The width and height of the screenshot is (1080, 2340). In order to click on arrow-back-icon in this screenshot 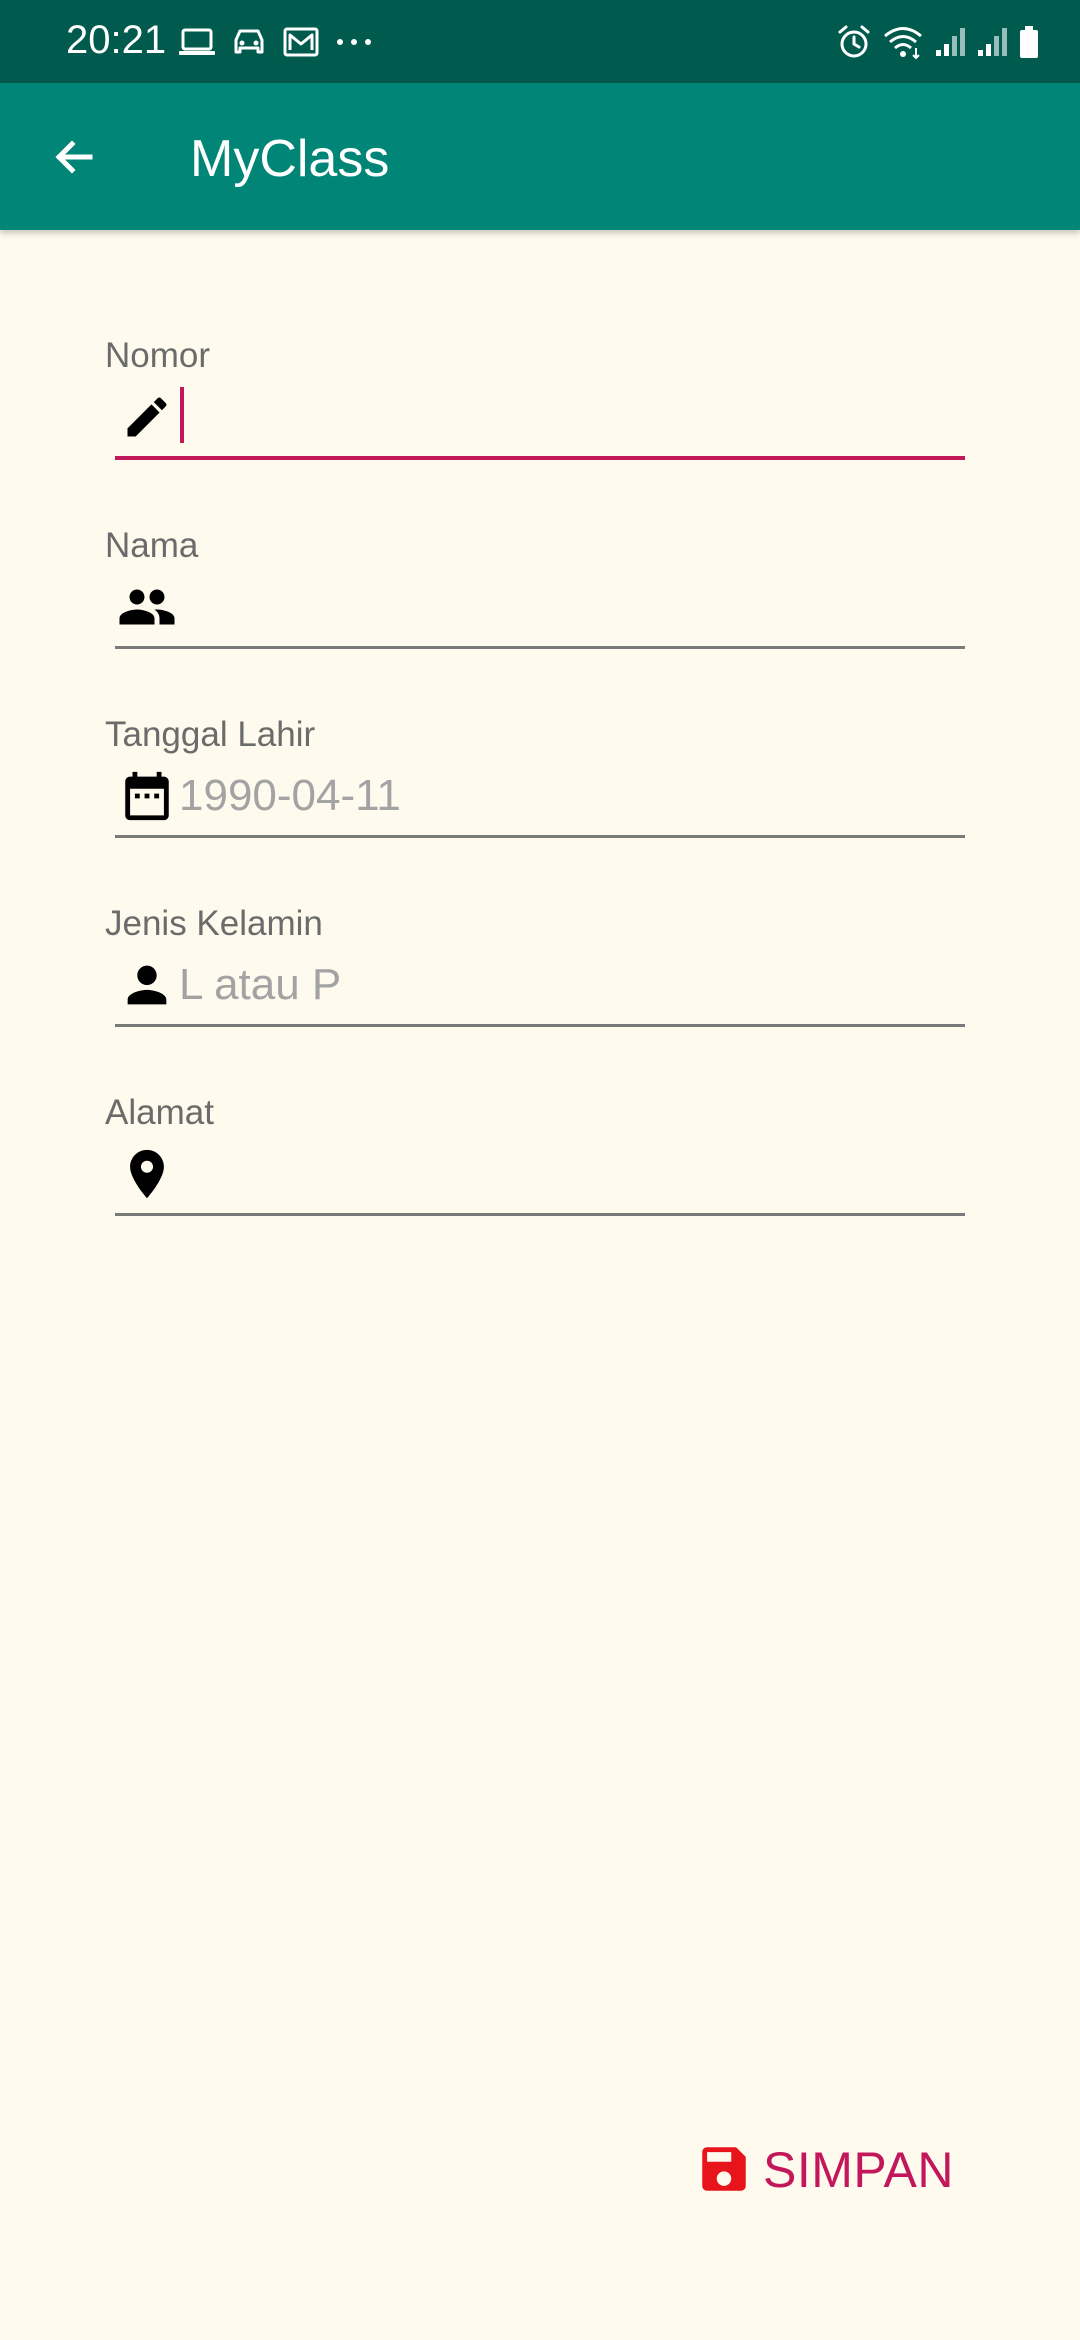, I will do `click(74, 157)`.